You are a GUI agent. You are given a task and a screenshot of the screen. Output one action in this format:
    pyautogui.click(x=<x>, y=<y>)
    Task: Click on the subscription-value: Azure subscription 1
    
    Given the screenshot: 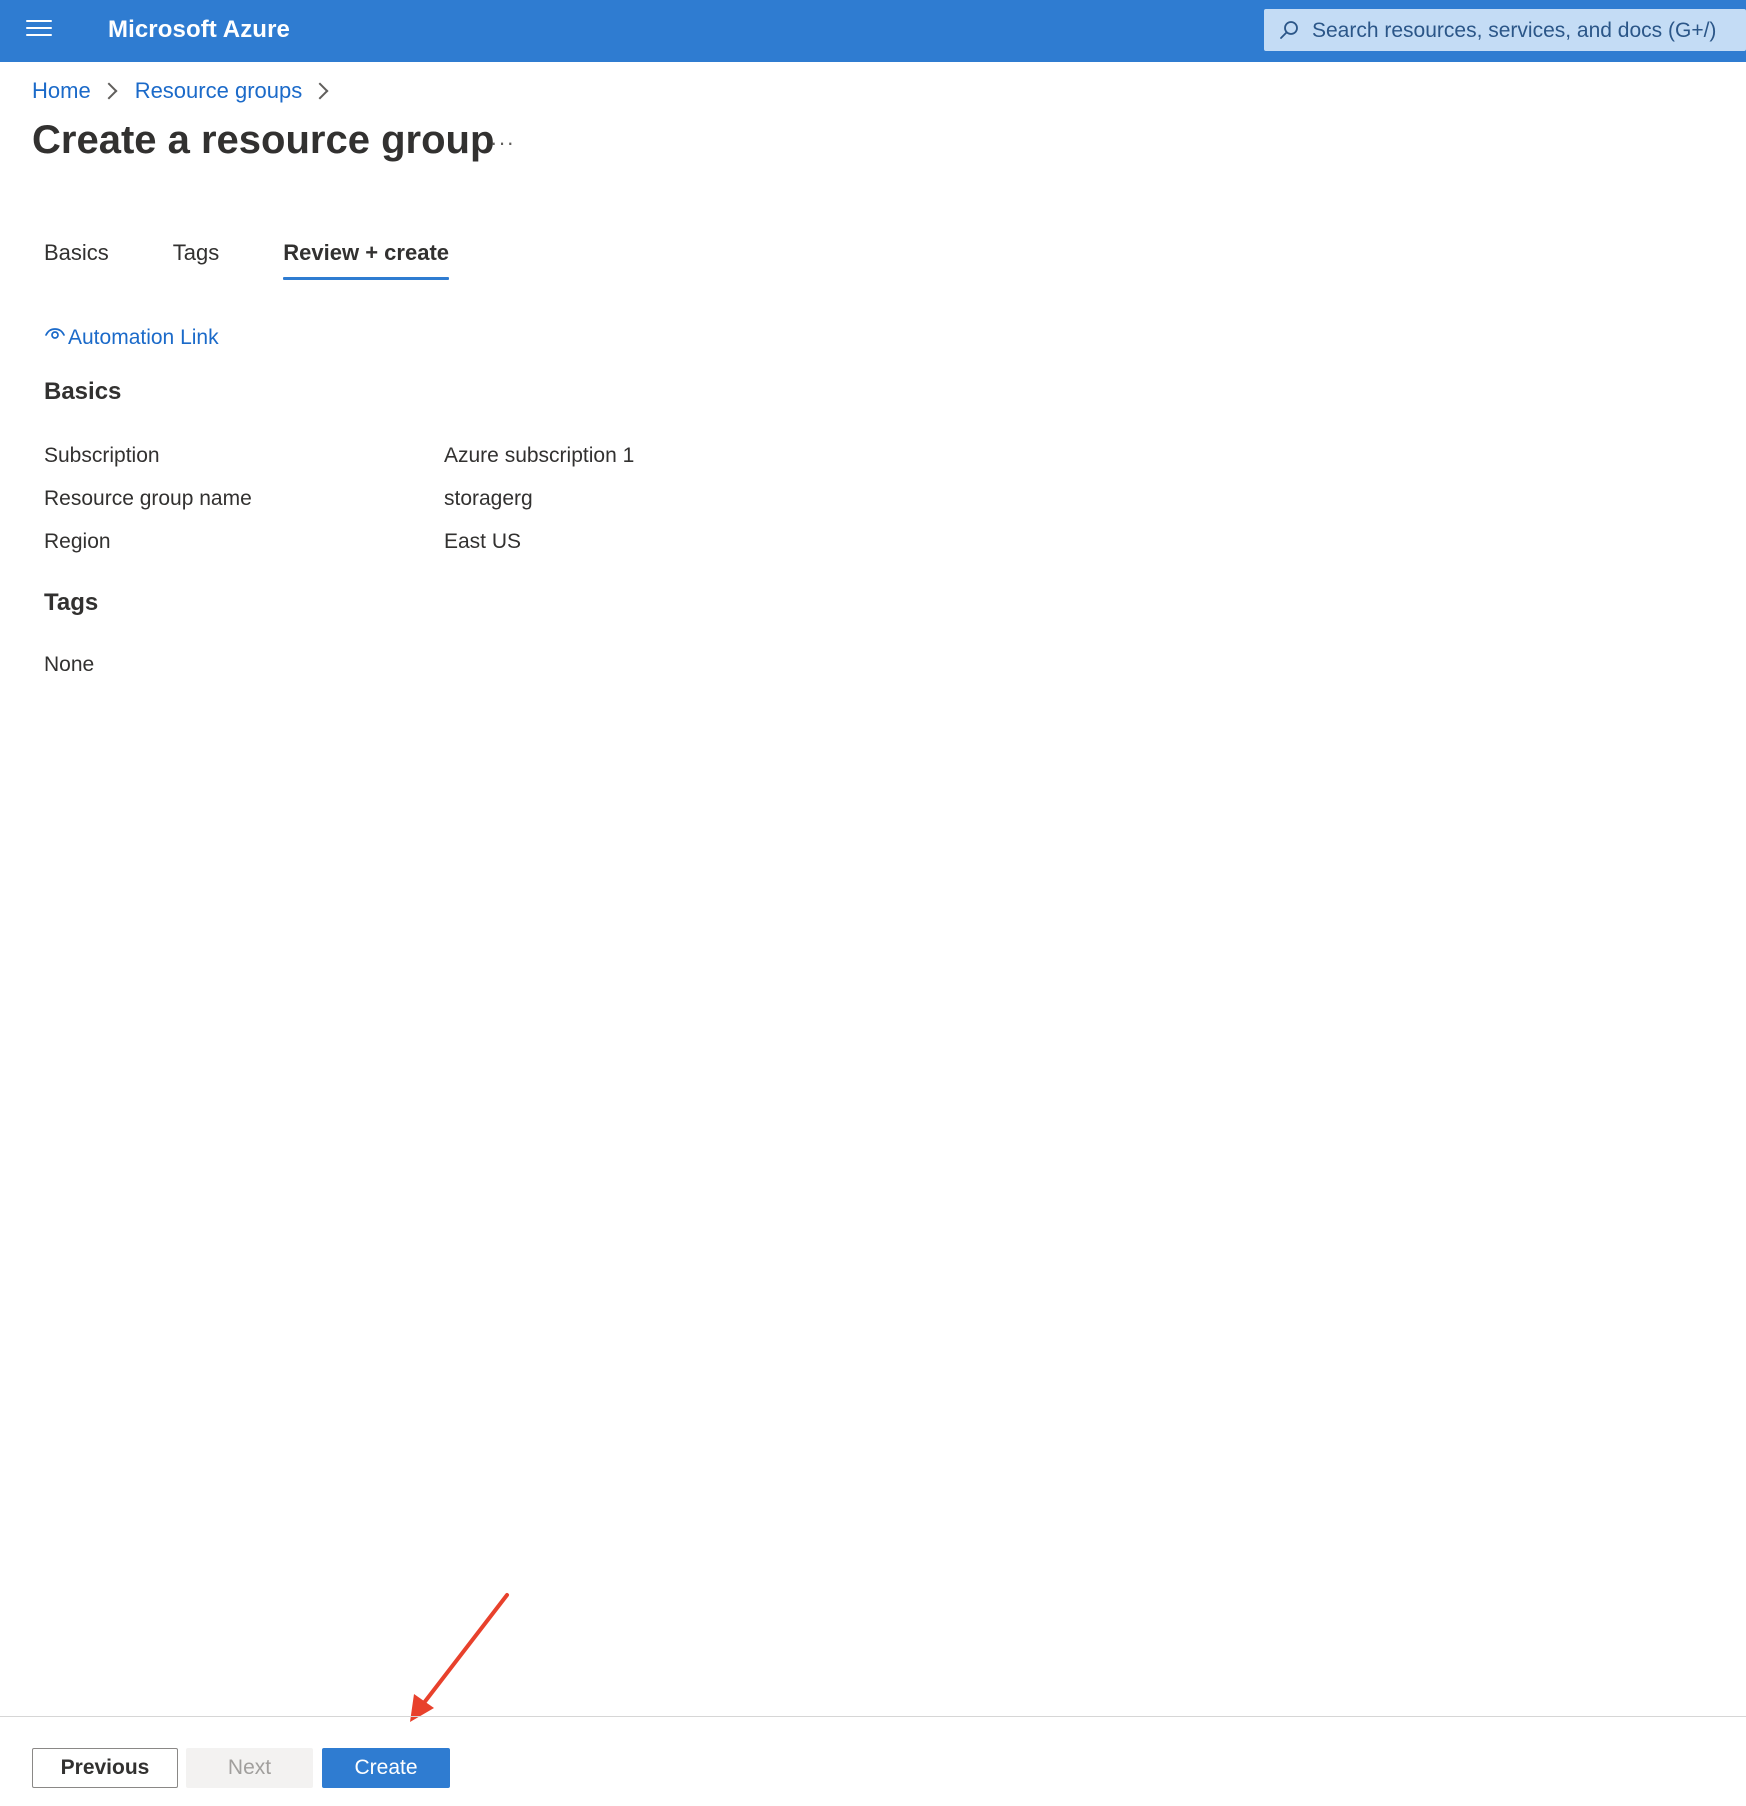 What is the action you would take?
    pyautogui.click(x=539, y=455)
    